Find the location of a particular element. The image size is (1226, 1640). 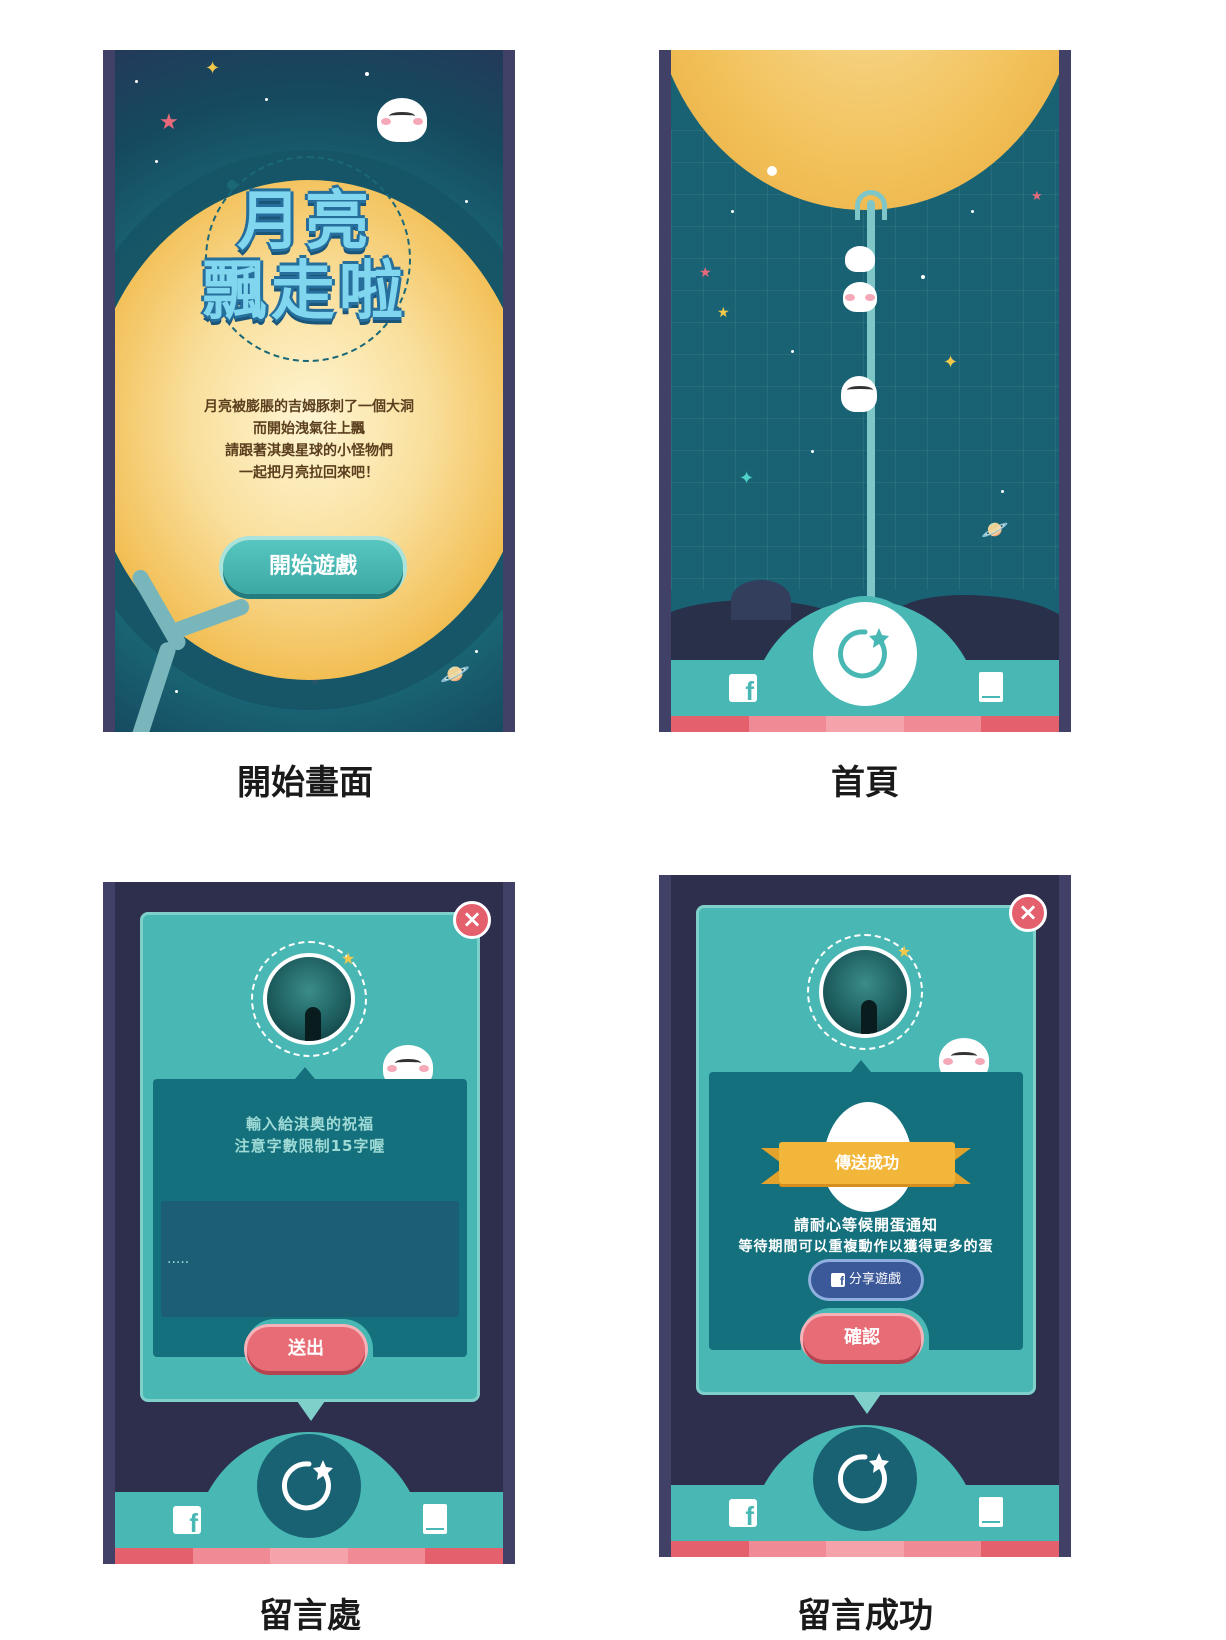

success-line1: 請耐心等候開蛋通知 is located at coordinates (865, 1225).